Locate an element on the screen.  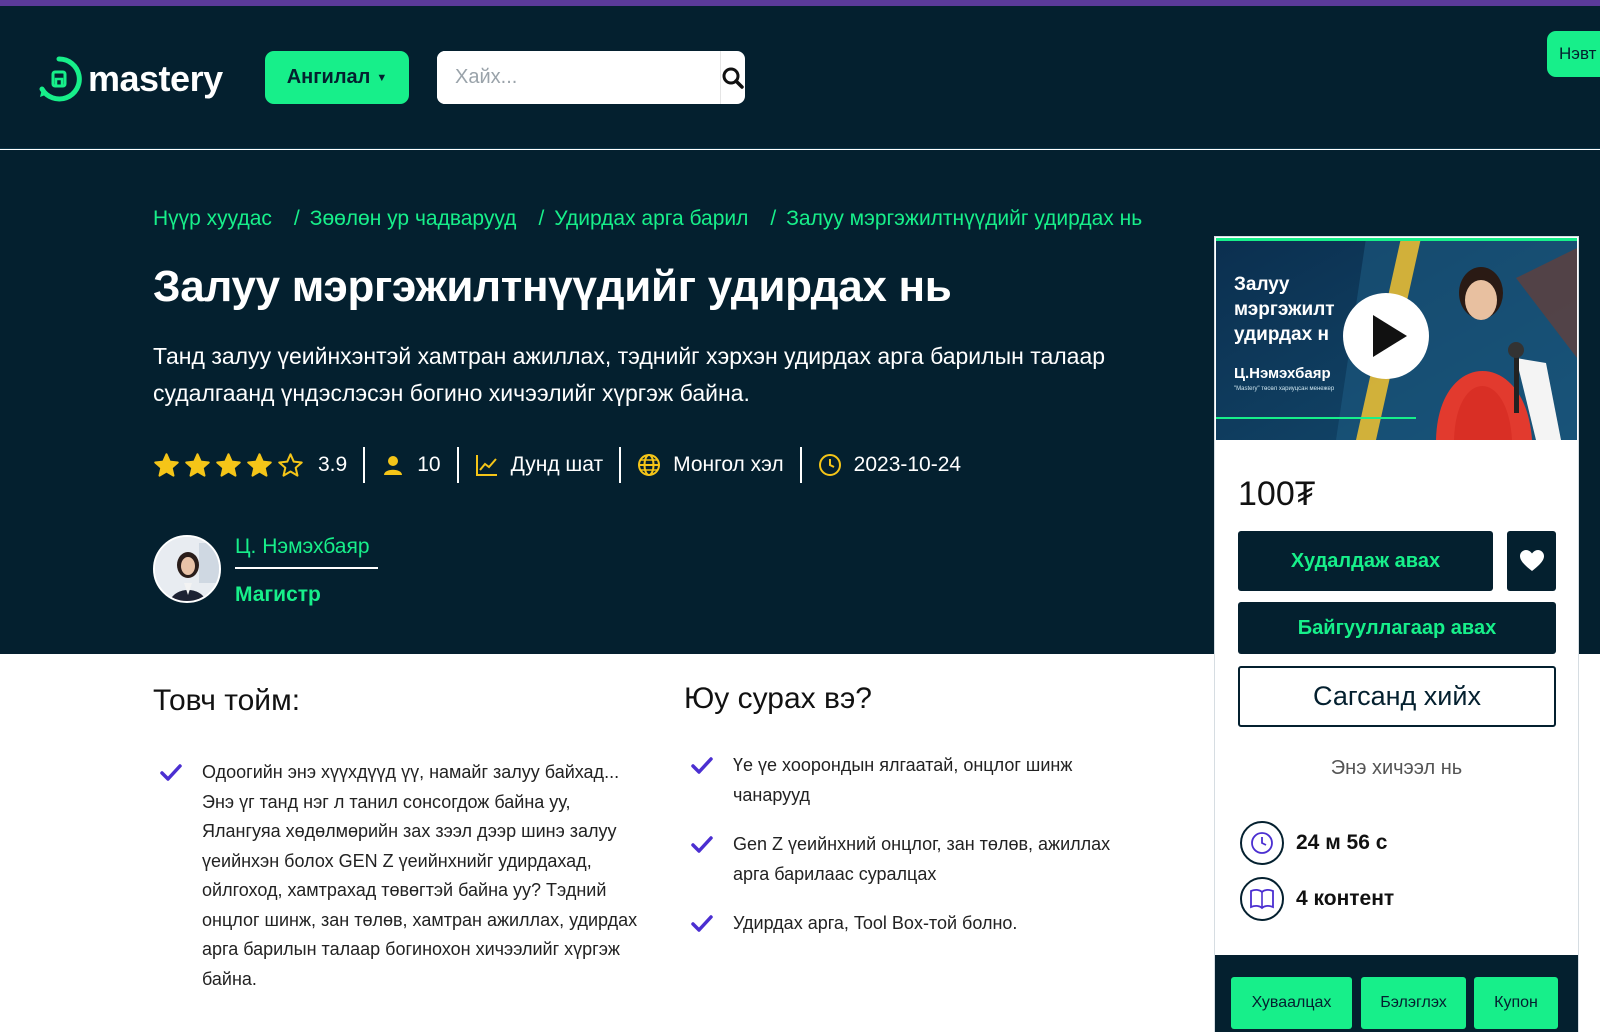
search-icon is located at coordinates (733, 78).